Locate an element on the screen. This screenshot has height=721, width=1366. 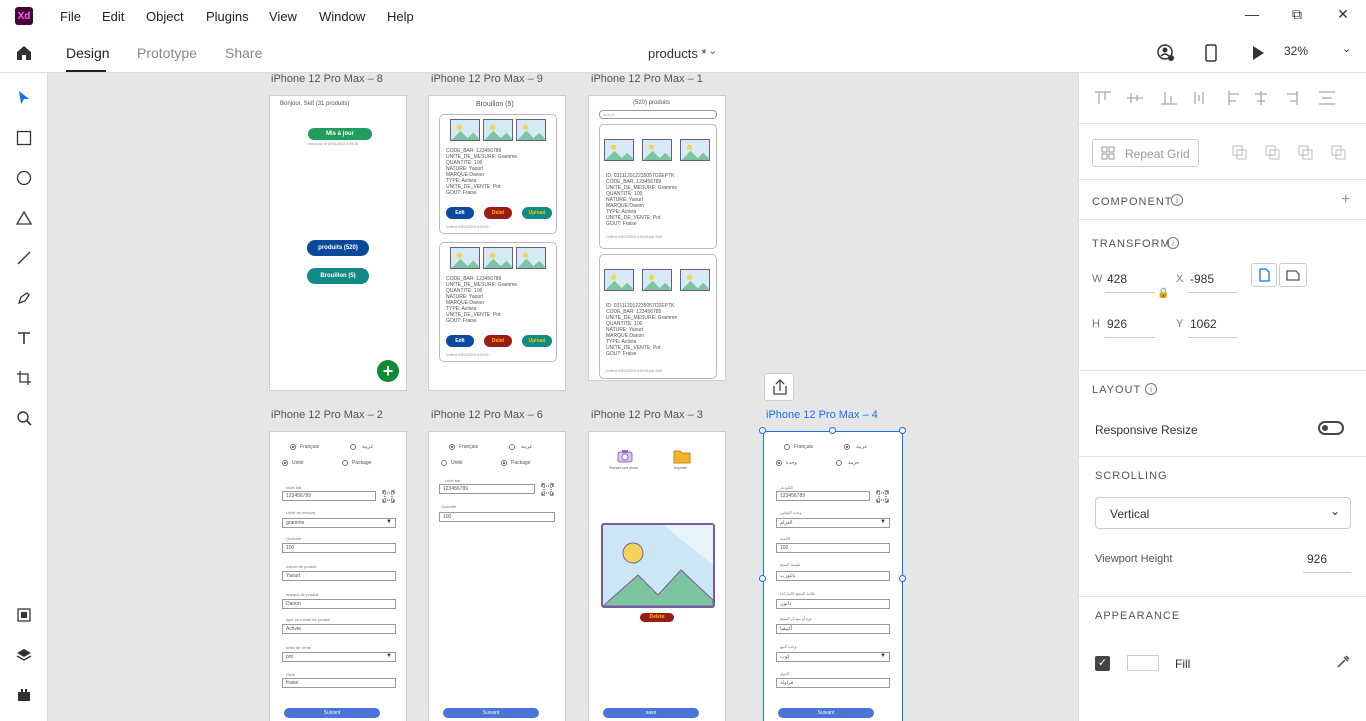
sale-unit-select: كوب is located at coordinates (833, 657).